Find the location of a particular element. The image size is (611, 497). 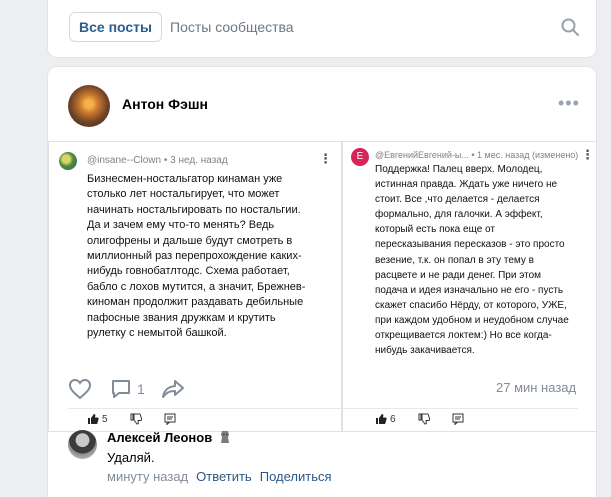

feed-tabs-card: Все посты Посты сообщества is located at coordinates (322, 29).